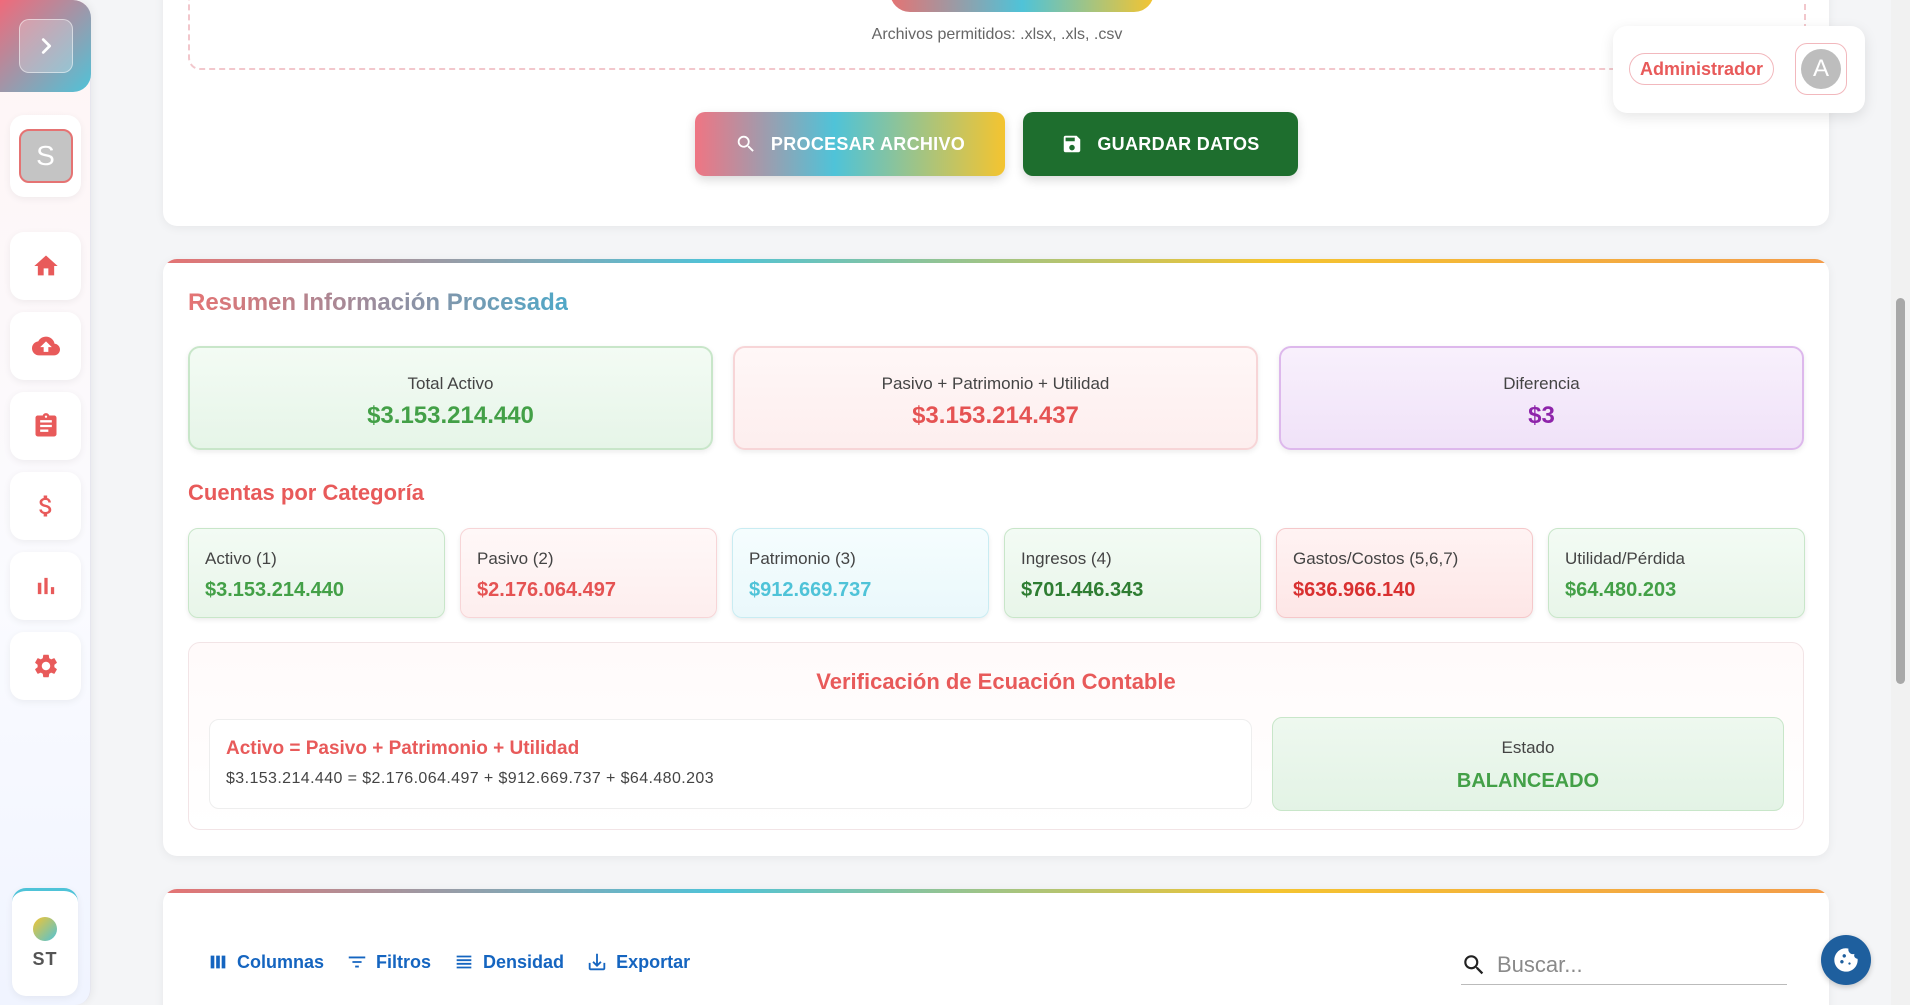 This screenshot has width=1910, height=1005. Describe the element at coordinates (1702, 69) in the screenshot. I see `role-badge: Administrador` at that location.